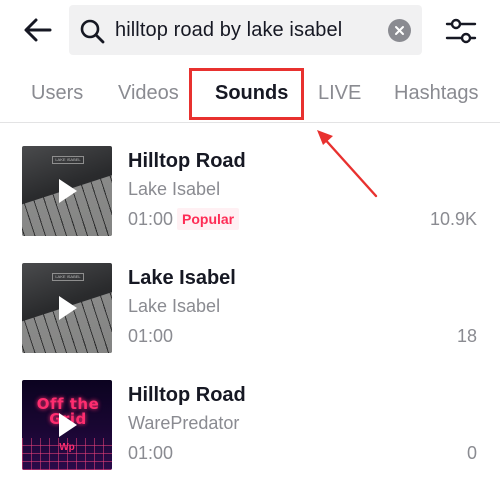 The height and width of the screenshot is (483, 500). I want to click on search-input, so click(245, 30).